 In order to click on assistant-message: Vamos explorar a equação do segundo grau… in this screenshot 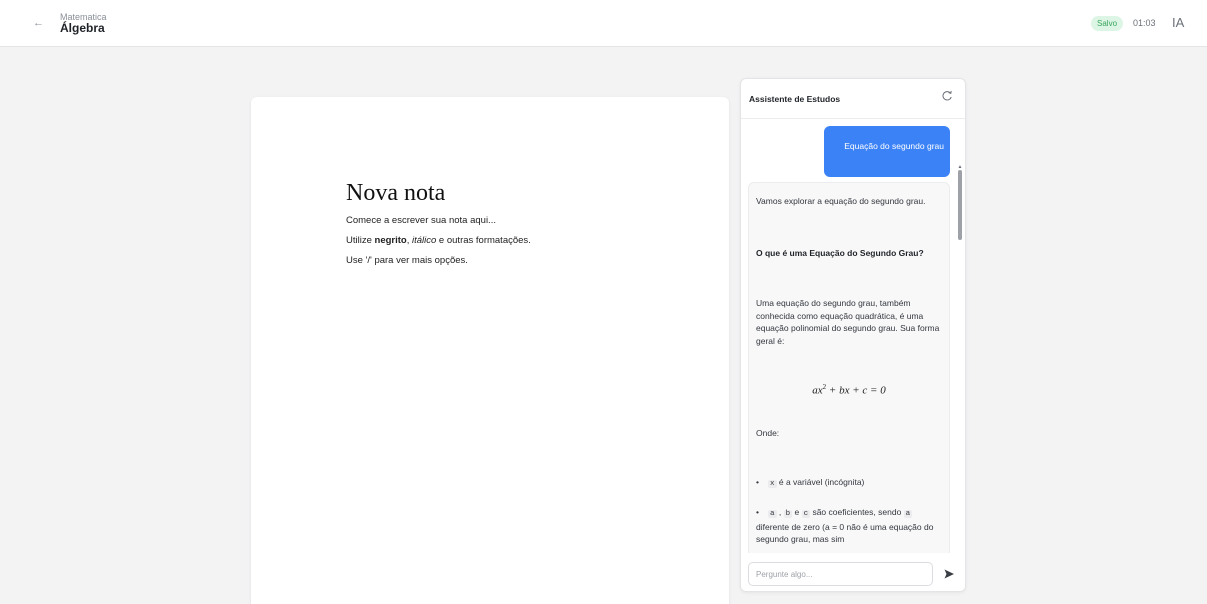, I will do `click(849, 367)`.